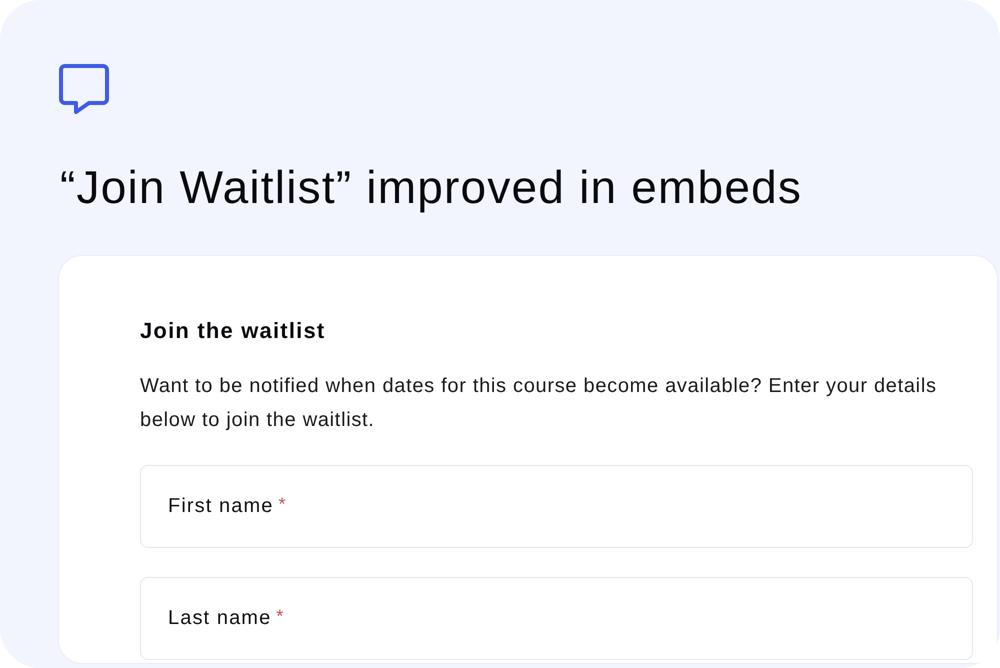 The height and width of the screenshot is (668, 1000). Describe the element at coordinates (221, 506) in the screenshot. I see `field-label: First name` at that location.